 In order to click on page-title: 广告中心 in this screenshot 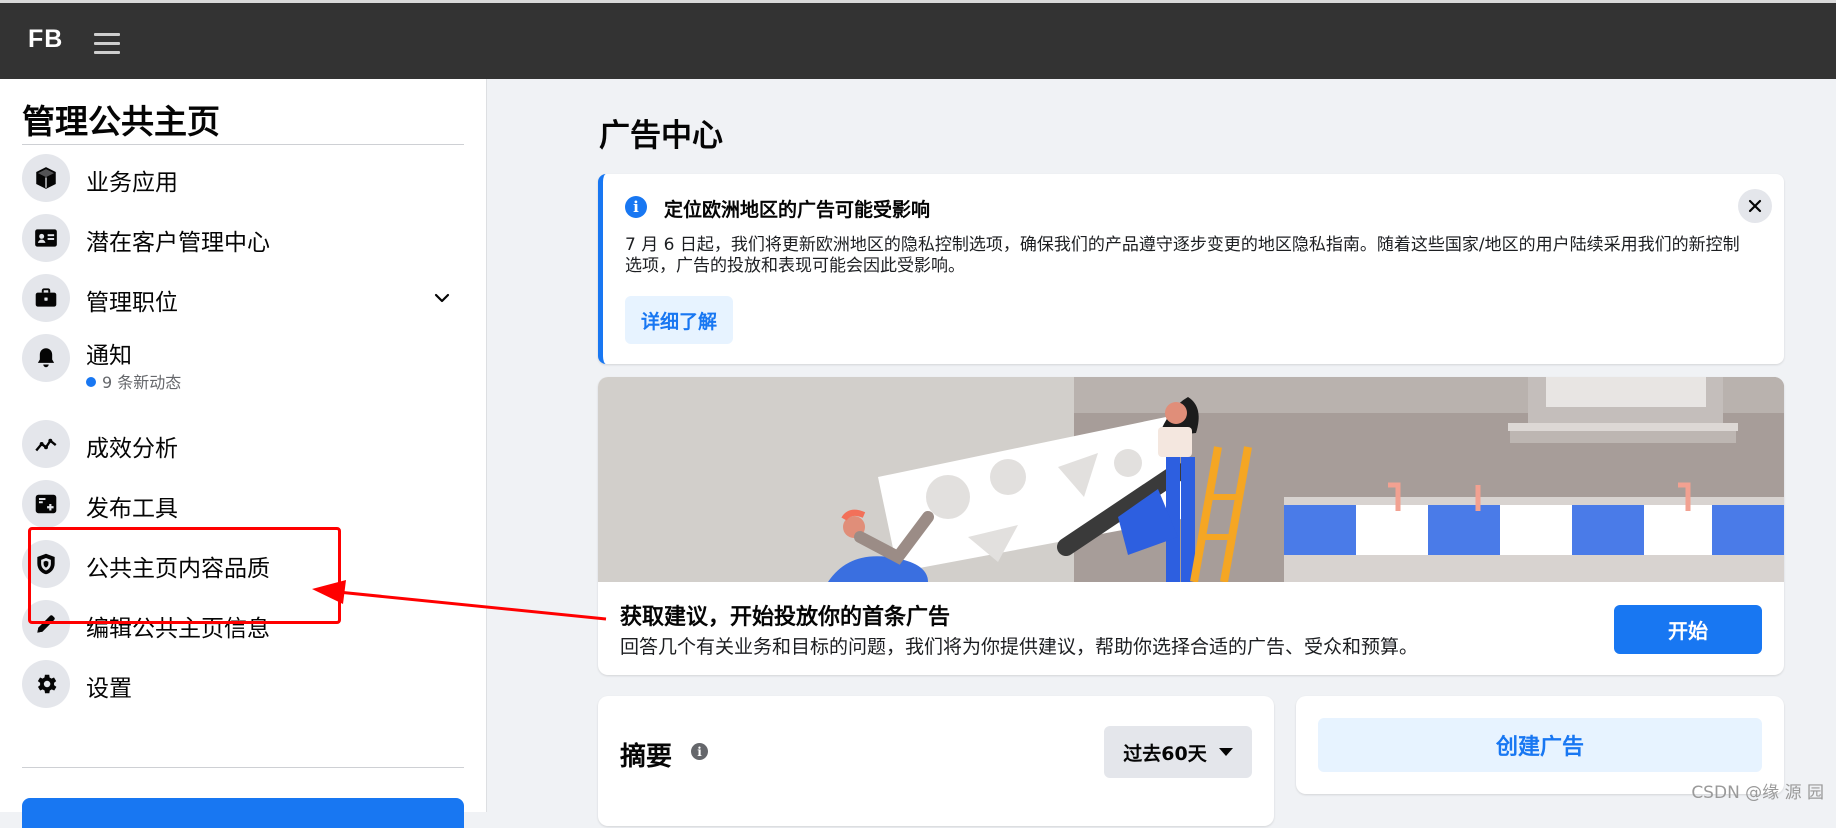, I will do `click(661, 136)`.